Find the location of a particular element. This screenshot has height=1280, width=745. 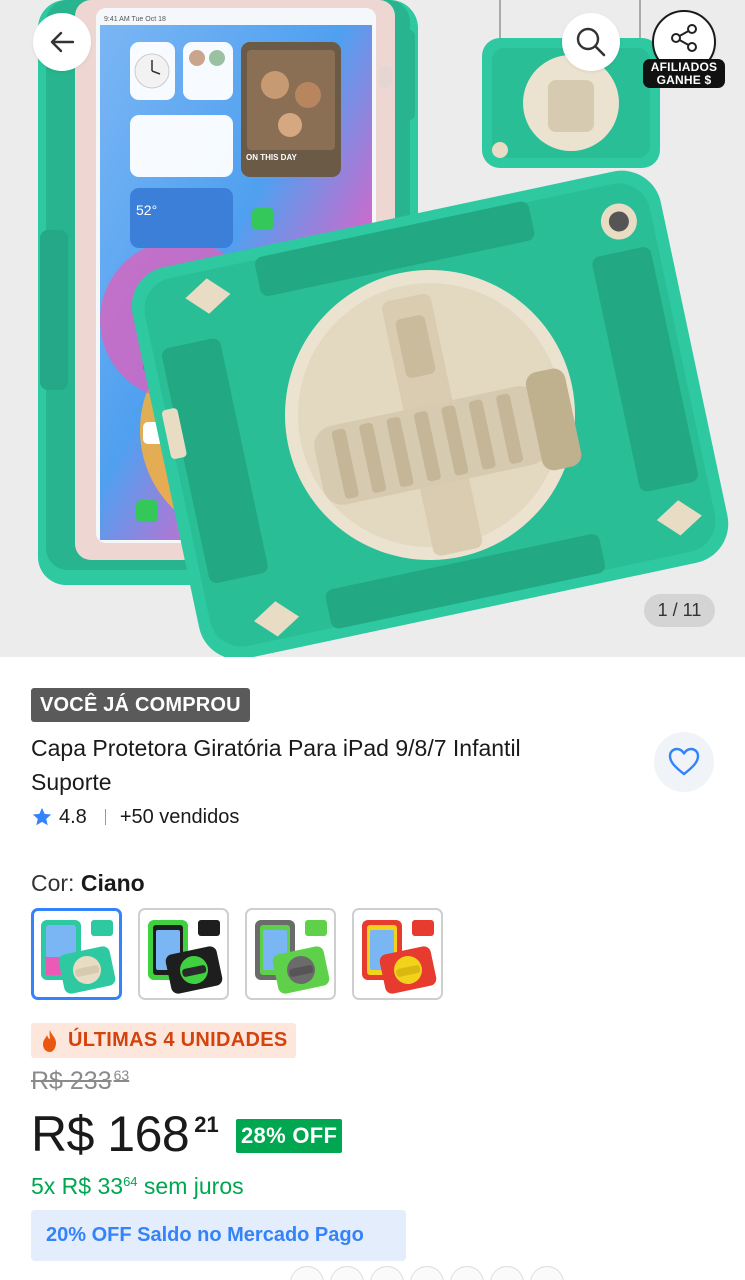

stock-urgency-badge: ÚLTIMAS 4 UNIDADES is located at coordinates (164, 1040).